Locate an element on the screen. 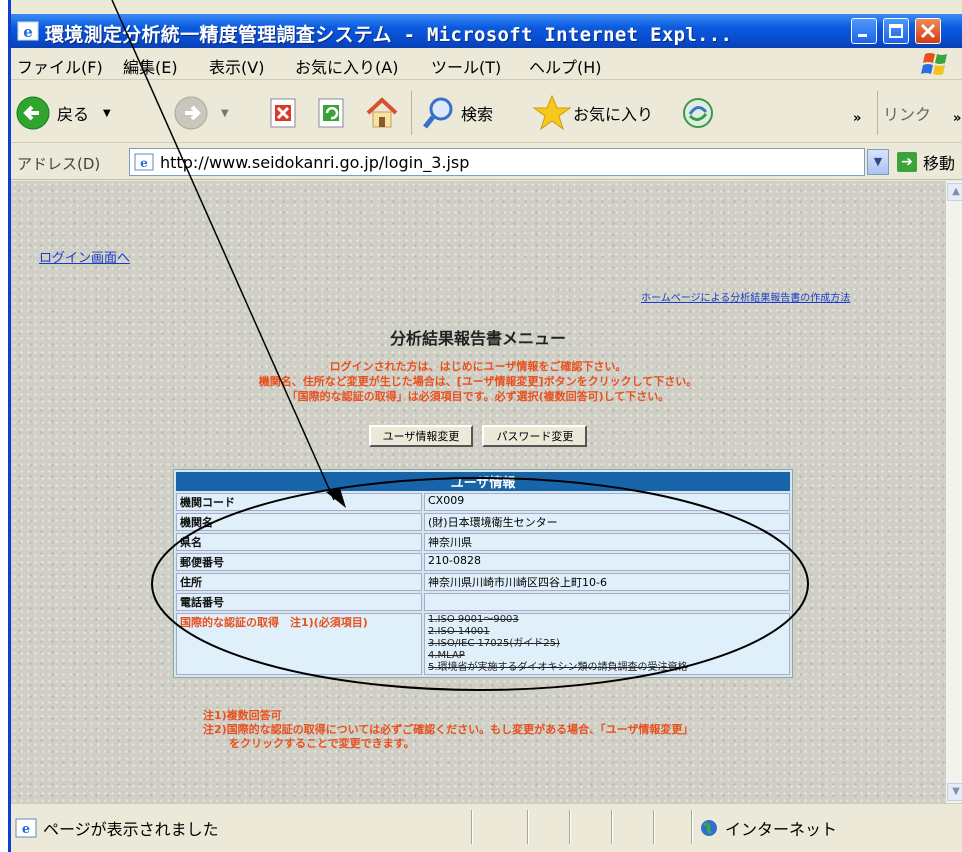  links-label: リンク is located at coordinates (907, 113).